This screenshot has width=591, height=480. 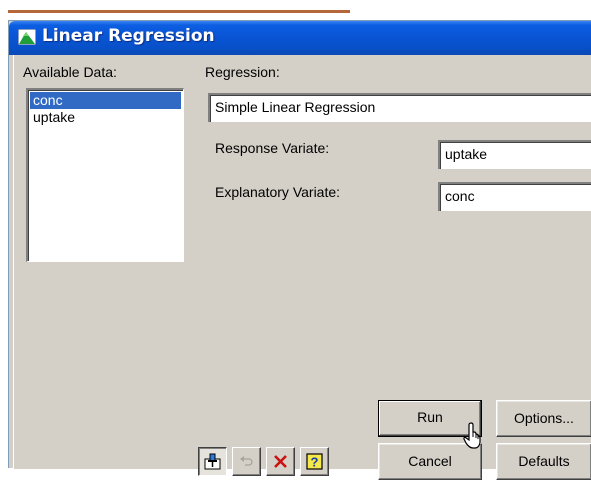 I want to click on undo-button, so click(x=246, y=461).